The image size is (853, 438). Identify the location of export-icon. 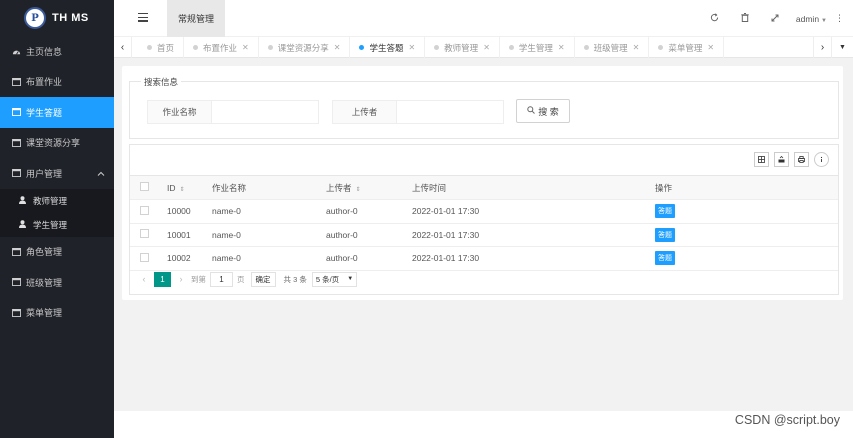
(781, 159).